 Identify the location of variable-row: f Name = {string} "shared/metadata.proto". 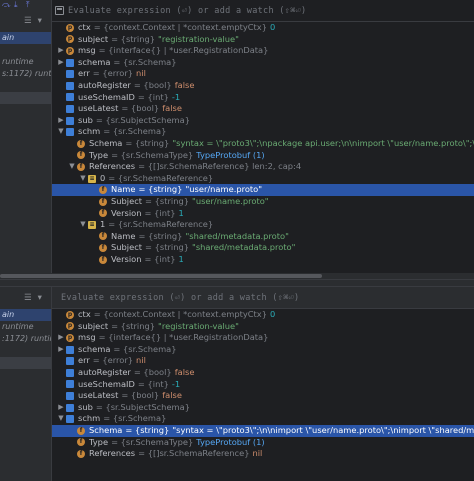
(263, 237).